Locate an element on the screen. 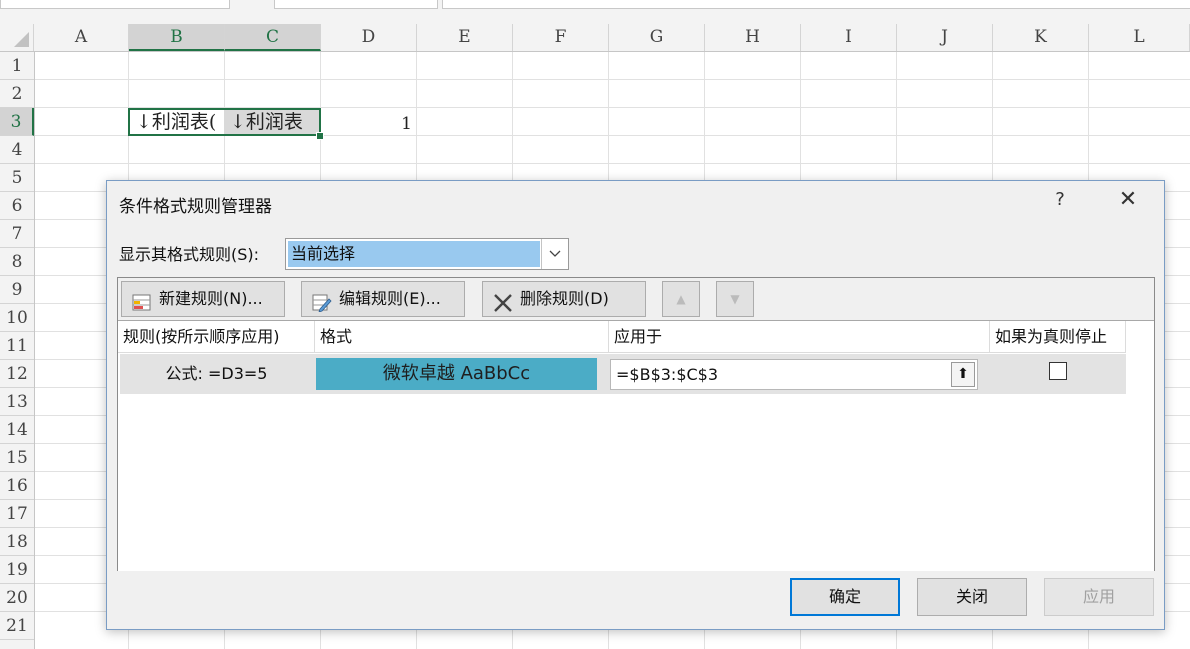 The height and width of the screenshot is (649, 1190). row-header-9: 9 is located at coordinates (17, 290).